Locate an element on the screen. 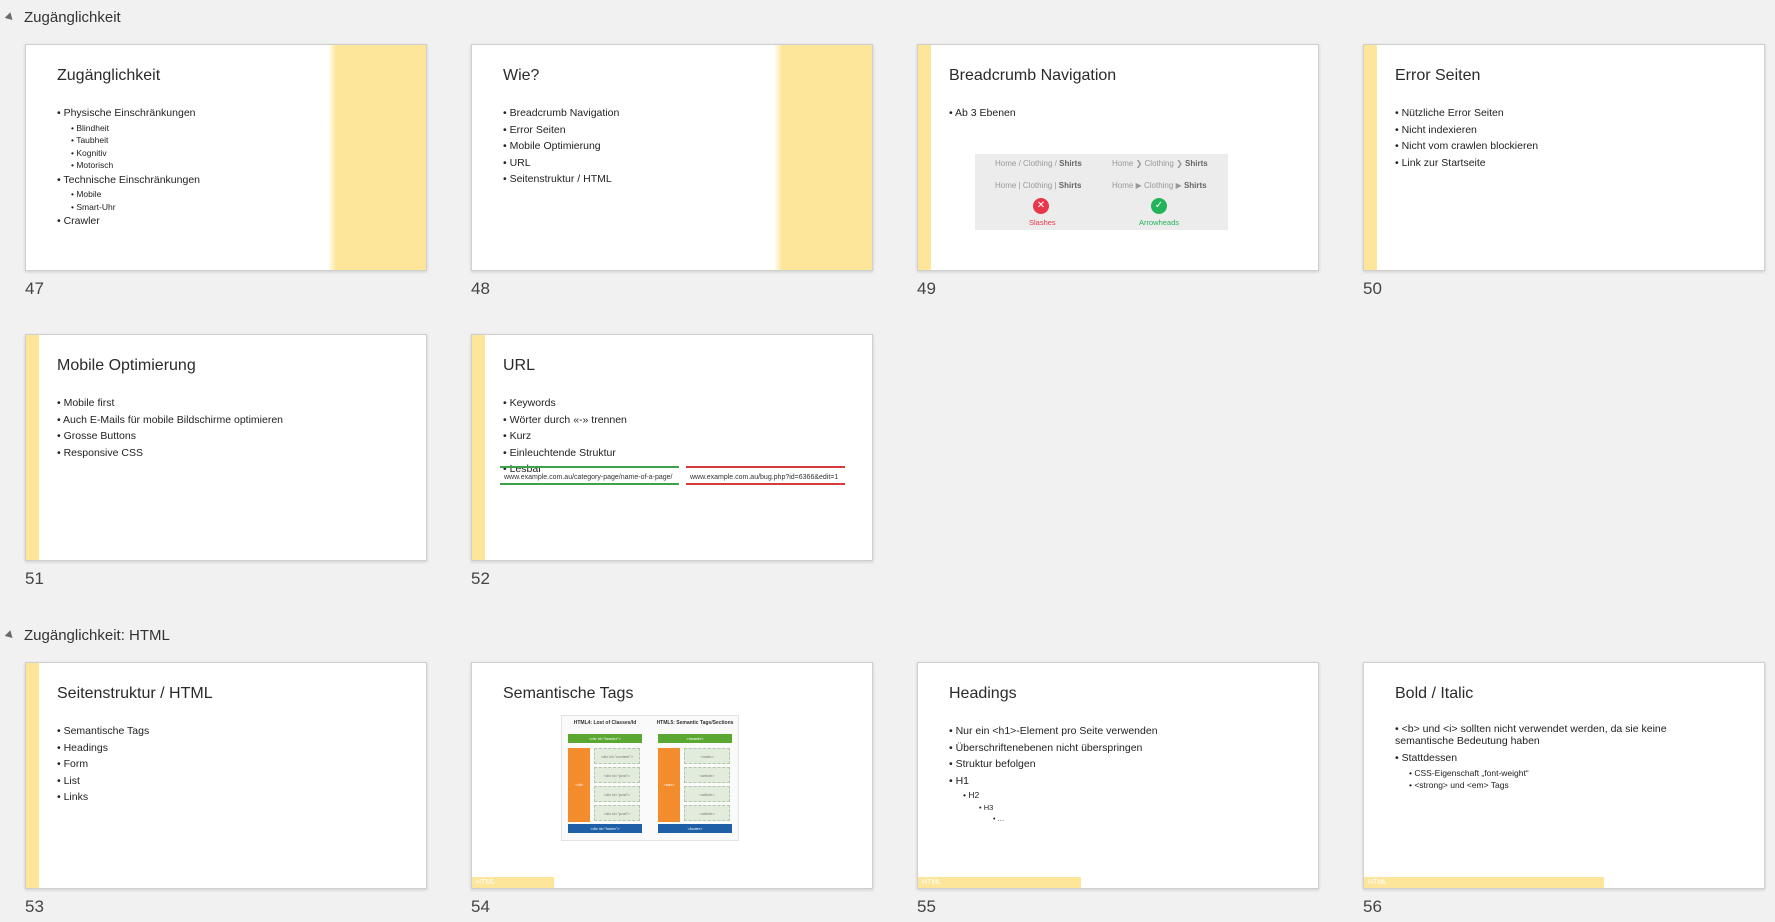  bullet: Kurz is located at coordinates (565, 436).